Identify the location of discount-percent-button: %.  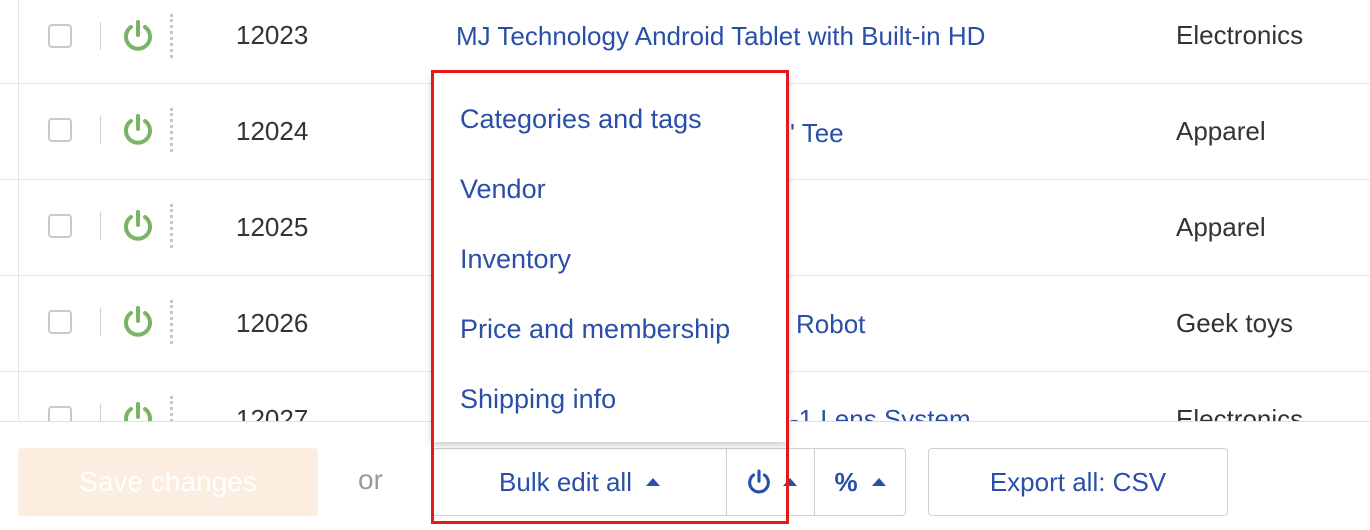
(860, 482).